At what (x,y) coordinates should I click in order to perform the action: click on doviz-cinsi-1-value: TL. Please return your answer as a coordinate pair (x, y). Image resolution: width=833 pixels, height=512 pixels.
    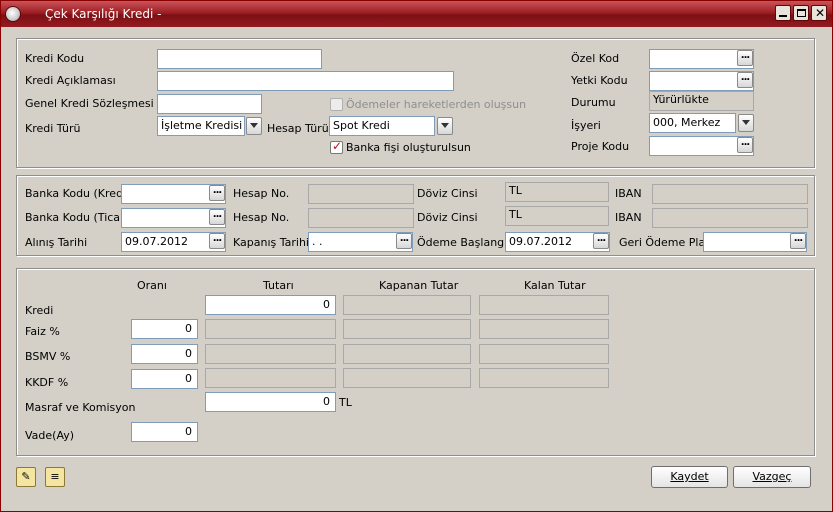
    Looking at the image, I should click on (557, 192).